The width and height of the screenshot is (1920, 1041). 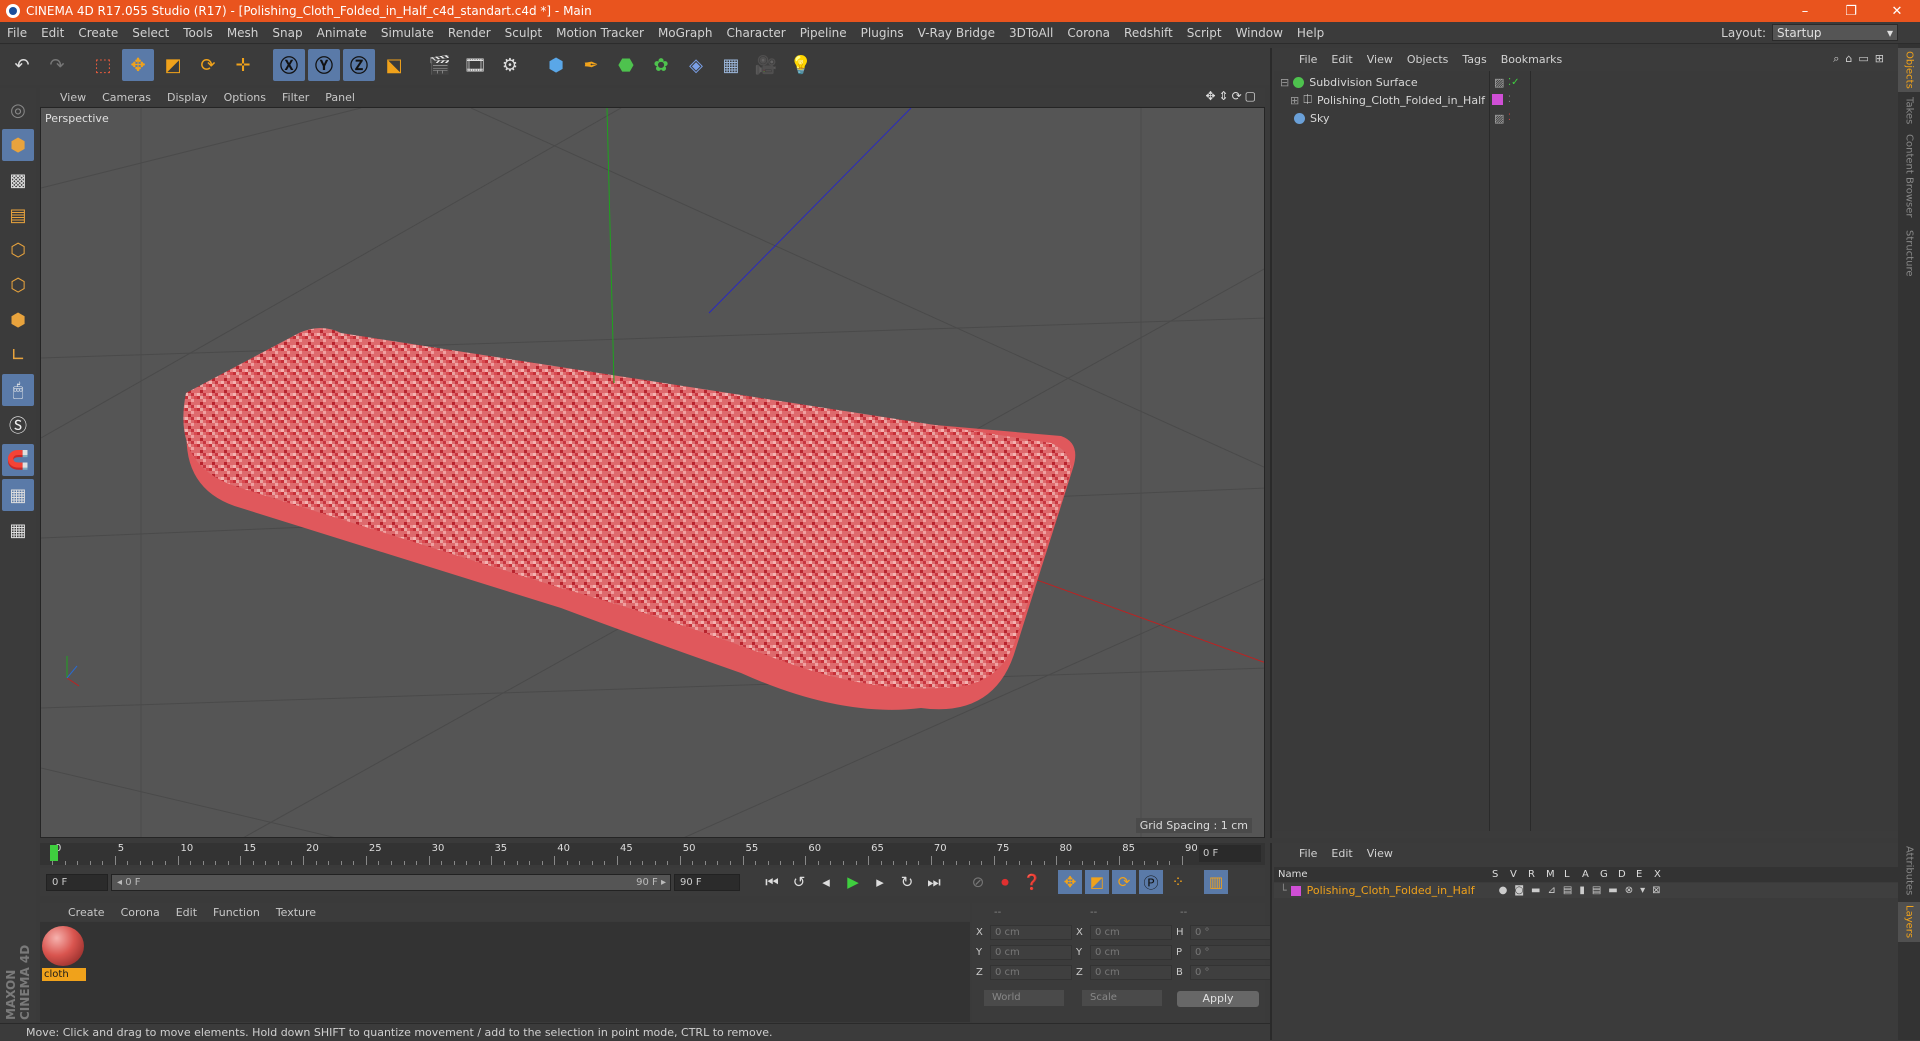 What do you see at coordinates (1088, 33) in the screenshot?
I see `menu-corona: Corona` at bounding box center [1088, 33].